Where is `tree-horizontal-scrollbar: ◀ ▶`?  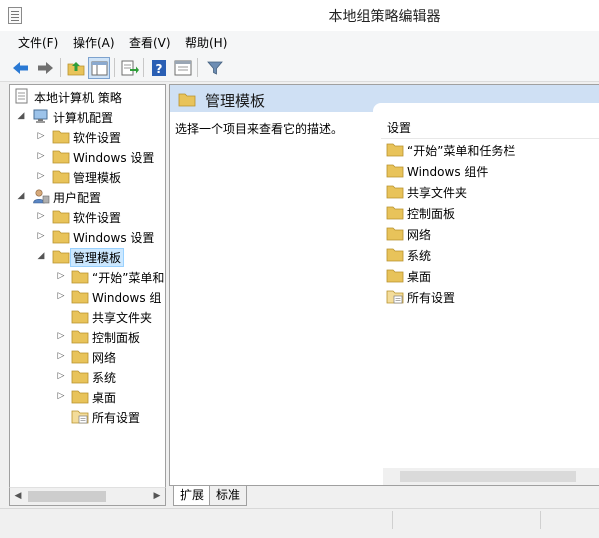 tree-horizontal-scrollbar: ◀ ▶ is located at coordinates (87, 496).